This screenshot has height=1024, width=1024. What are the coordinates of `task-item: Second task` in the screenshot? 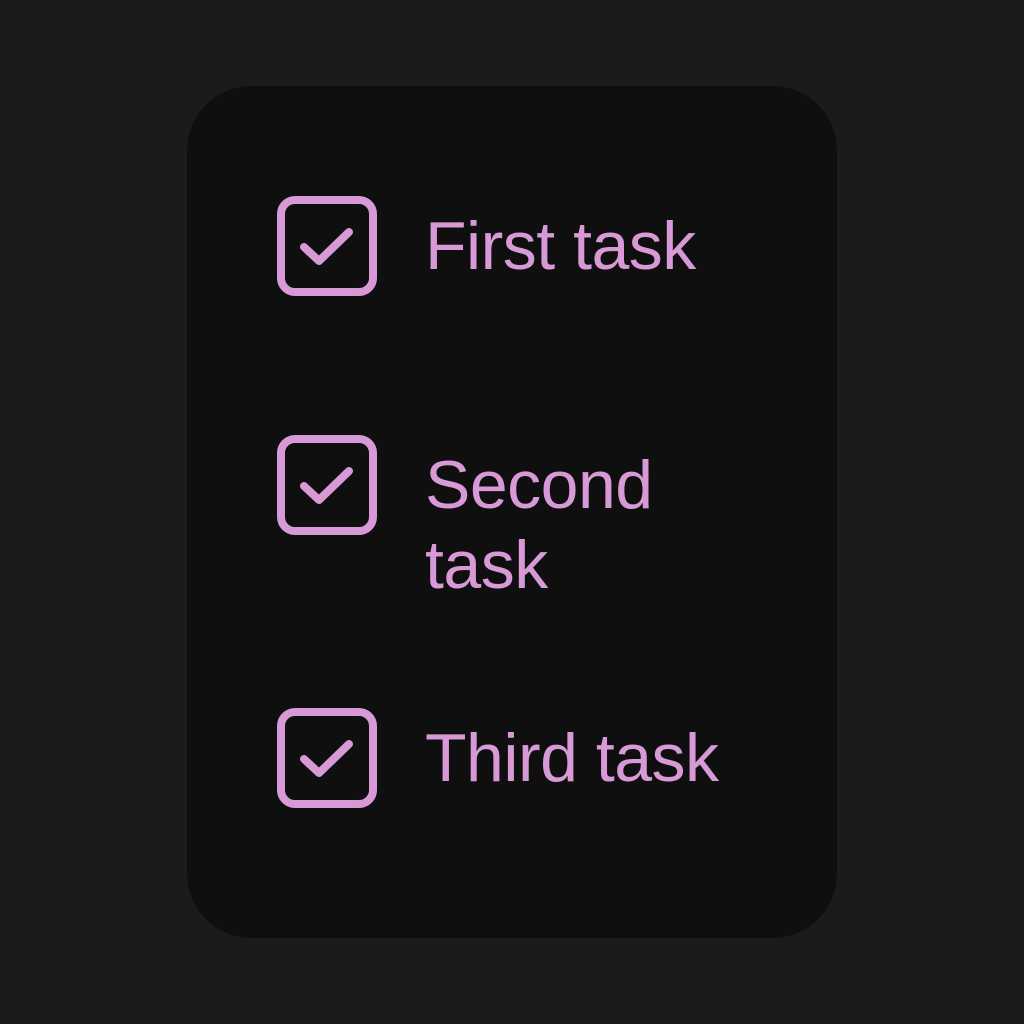 It's located at (537, 520).